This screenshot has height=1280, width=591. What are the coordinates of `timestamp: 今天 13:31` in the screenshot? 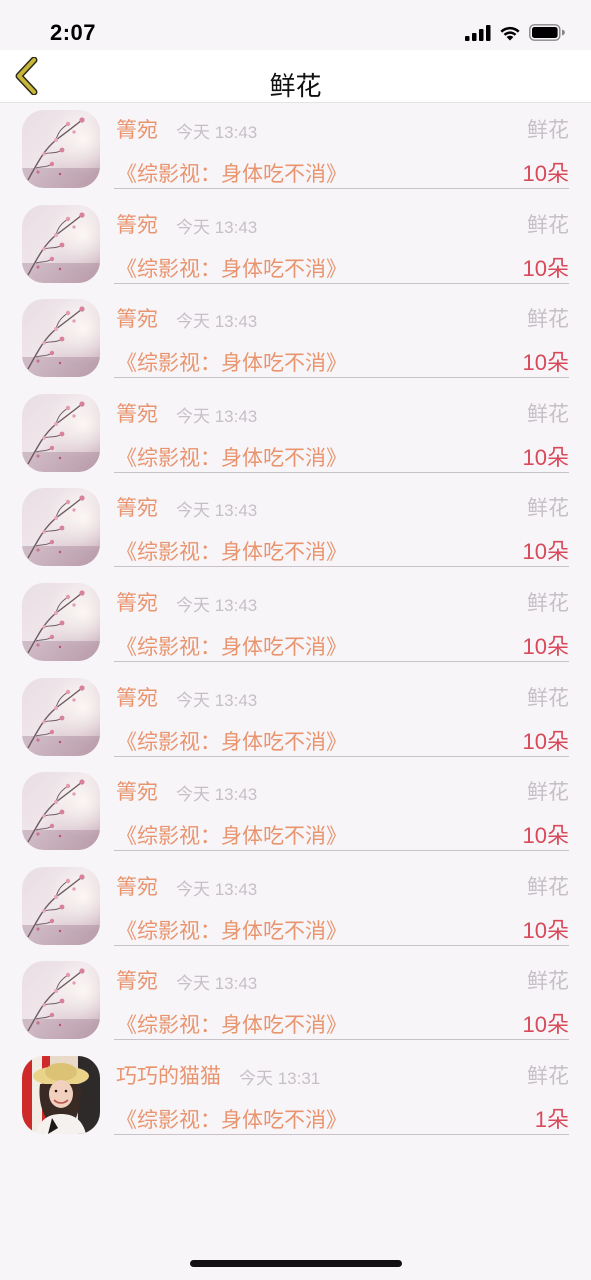 It's located at (280, 1078).